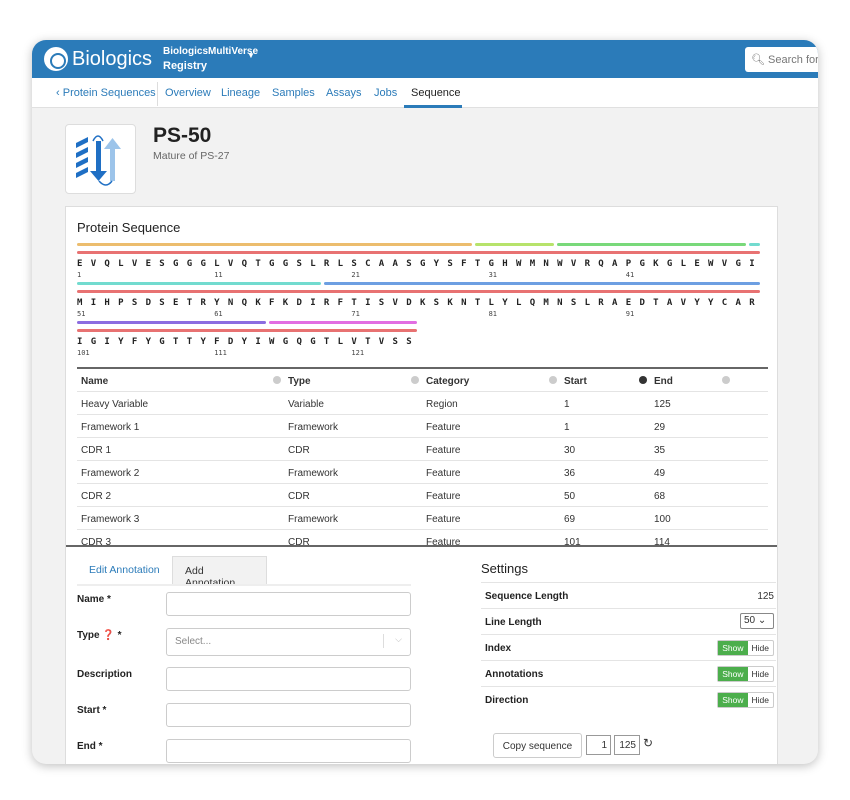 Image resolution: width=850 pixels, height=800 pixels. Describe the element at coordinates (299, 381) in the screenshot. I see `col-type: Type` at that location.